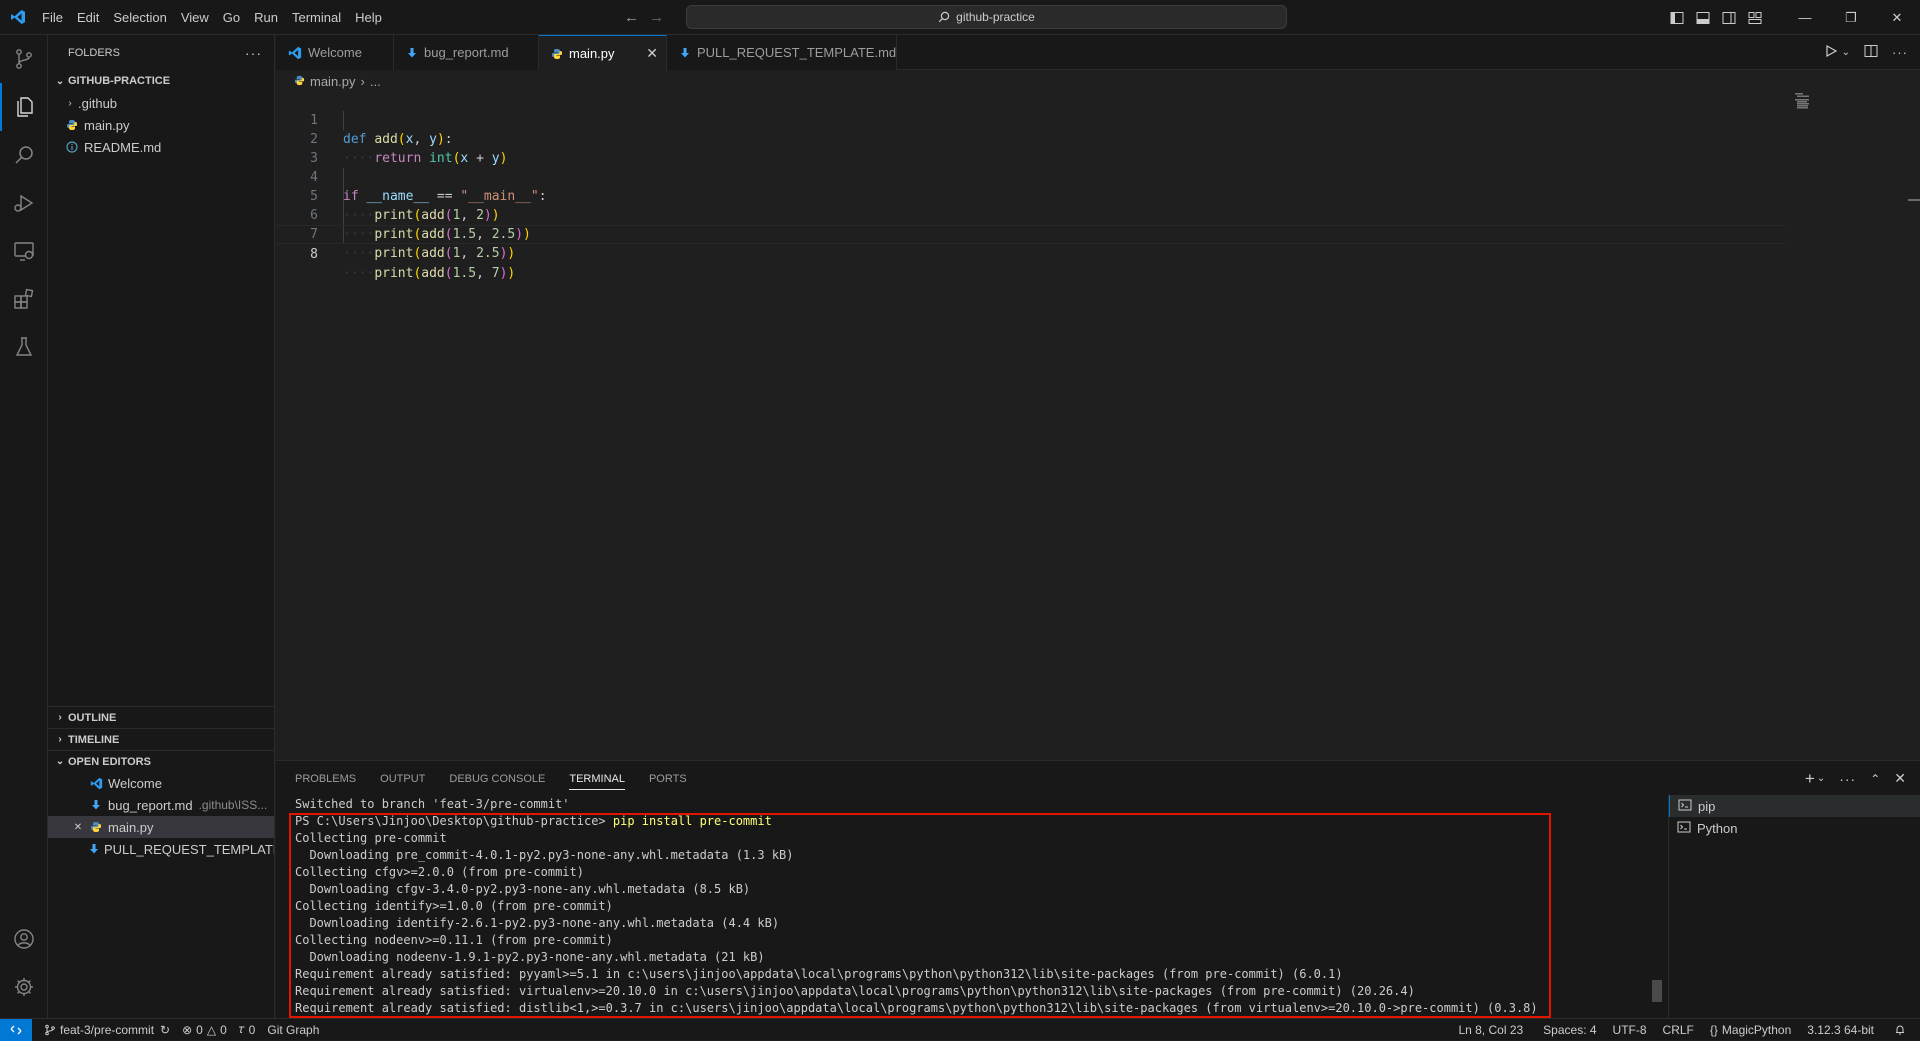 The image size is (1920, 1041). What do you see at coordinates (1490, 1030) in the screenshot?
I see `cursor-position: Ln 8, Col 23` at bounding box center [1490, 1030].